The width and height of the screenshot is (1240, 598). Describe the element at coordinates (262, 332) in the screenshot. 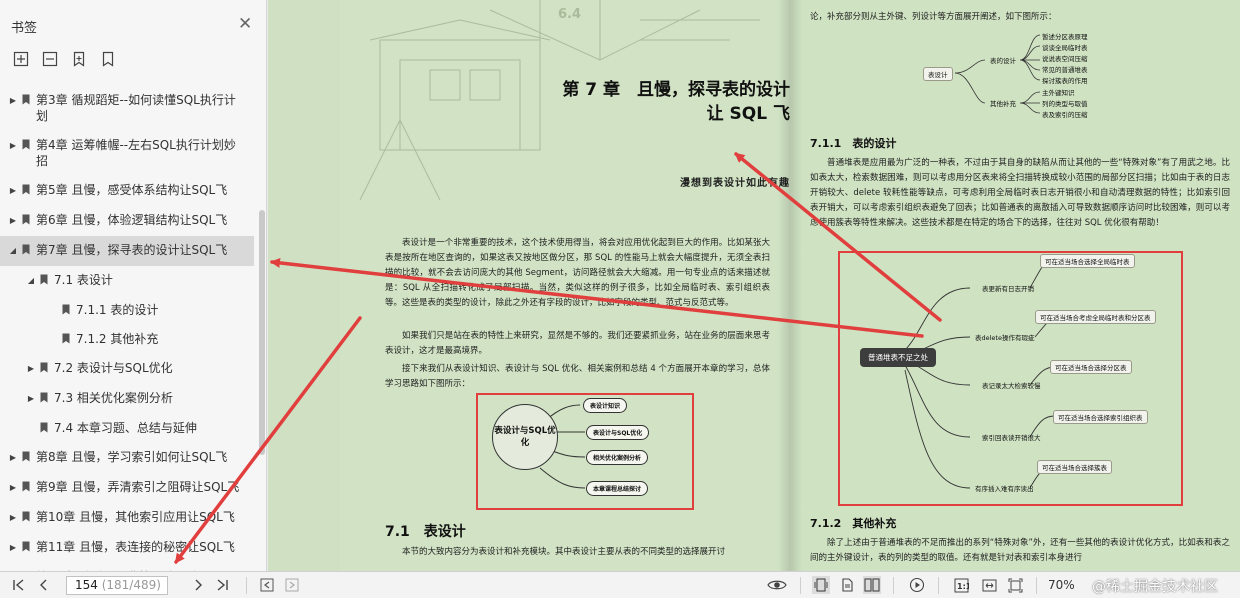

I see `sidebar-scrollbar-thumb` at that location.